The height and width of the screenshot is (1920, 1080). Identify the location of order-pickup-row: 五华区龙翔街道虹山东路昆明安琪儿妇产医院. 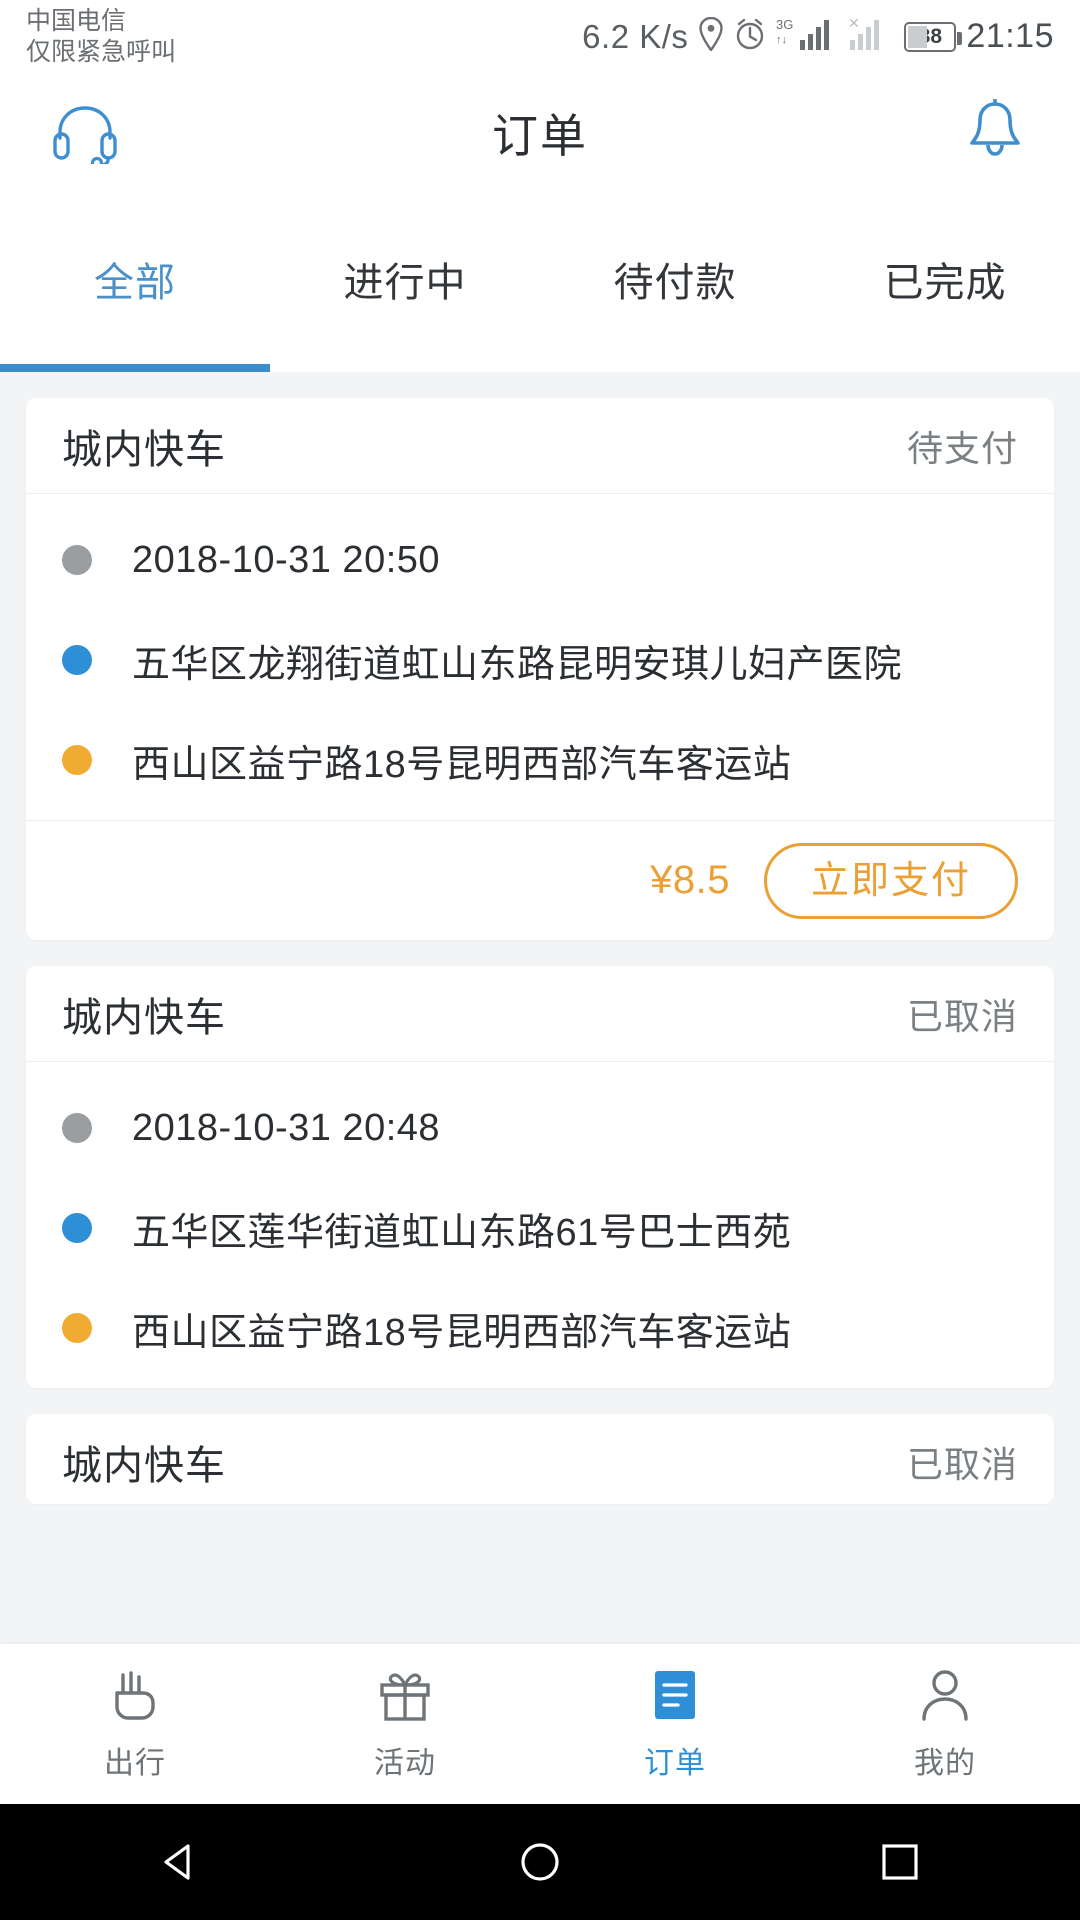
(540, 660).